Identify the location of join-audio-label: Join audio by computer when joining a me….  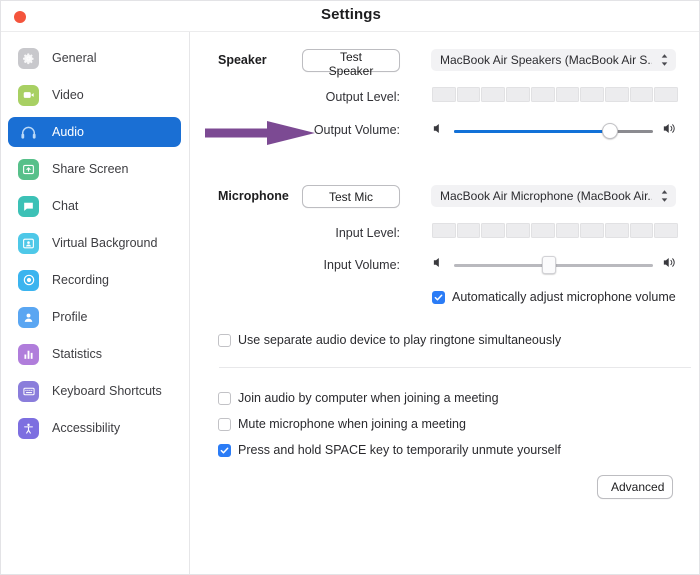
(368, 398).